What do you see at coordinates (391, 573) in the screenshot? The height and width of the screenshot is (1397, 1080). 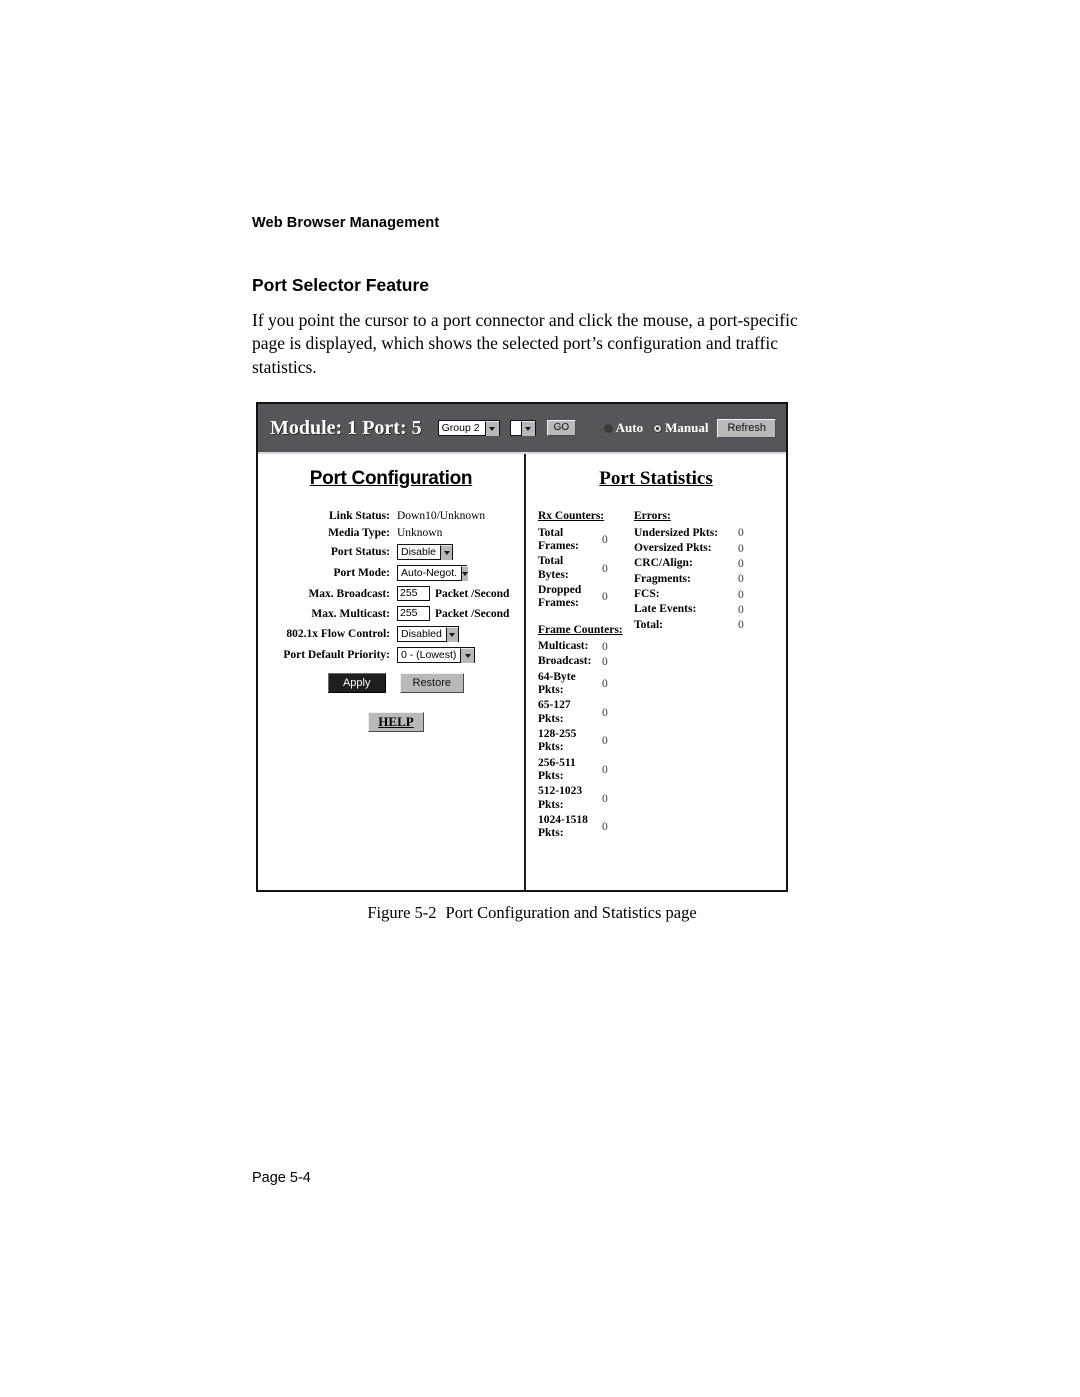 I see `field-port-mode: Port Mode: Auto-Negot.` at bounding box center [391, 573].